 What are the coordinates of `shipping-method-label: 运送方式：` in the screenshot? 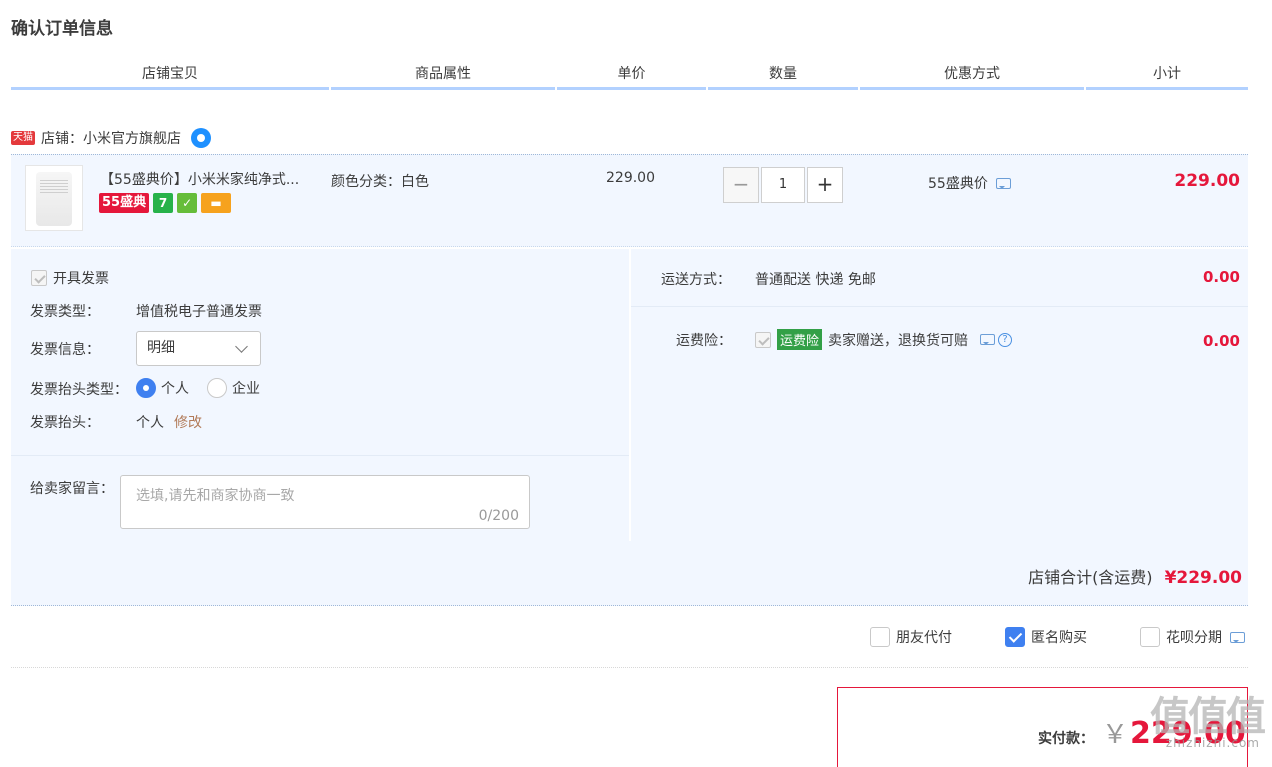 It's located at (696, 280).